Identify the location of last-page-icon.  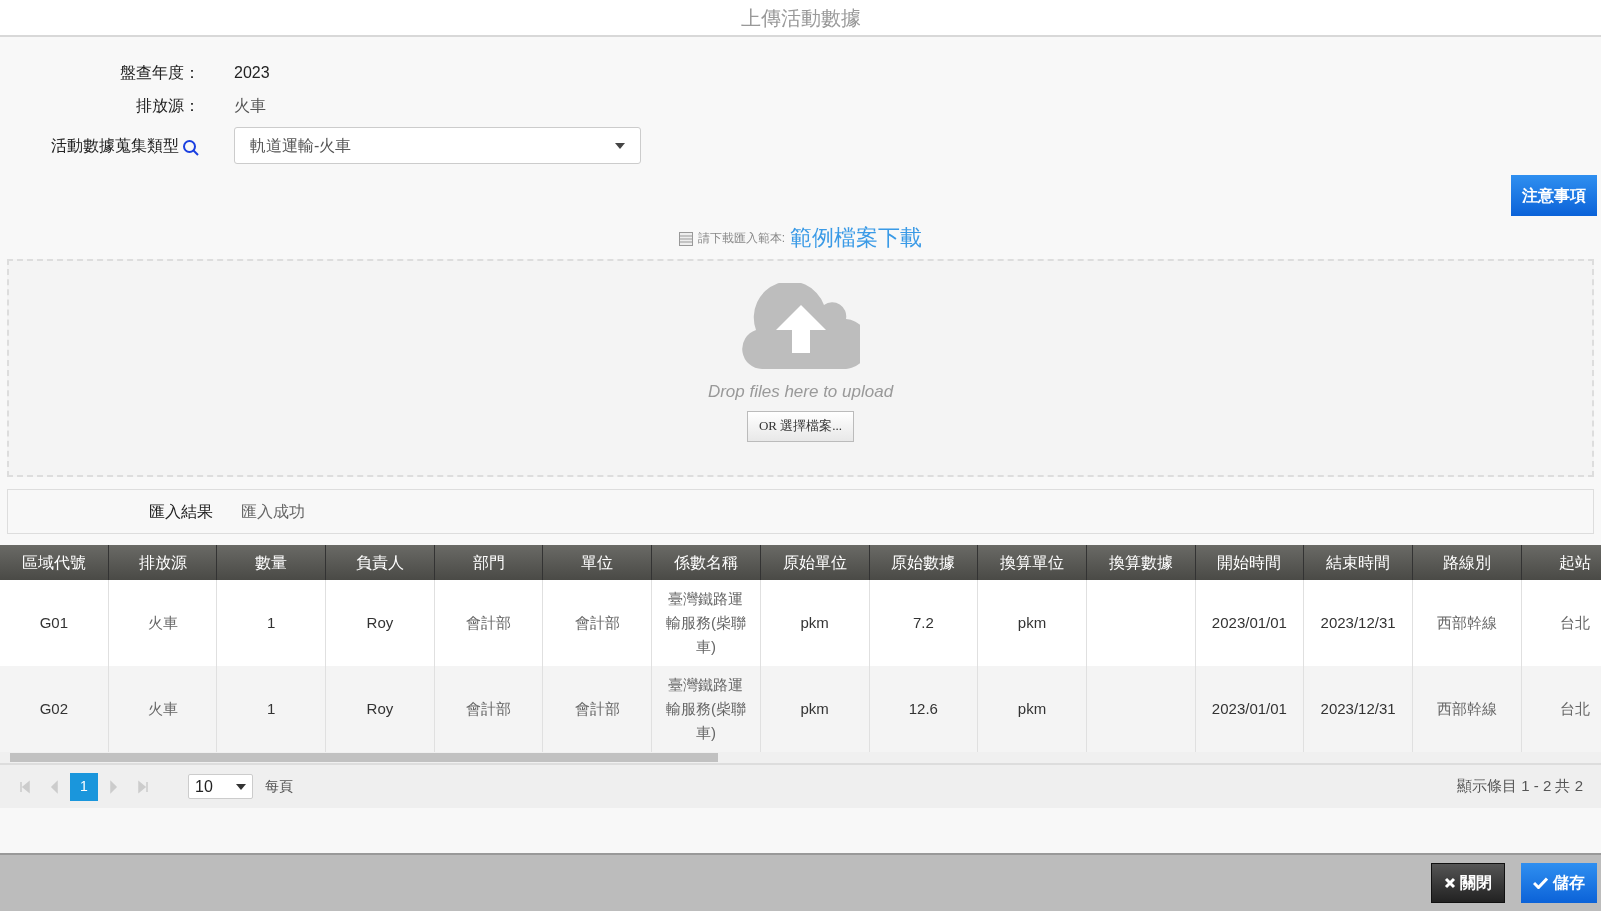
(143, 786).